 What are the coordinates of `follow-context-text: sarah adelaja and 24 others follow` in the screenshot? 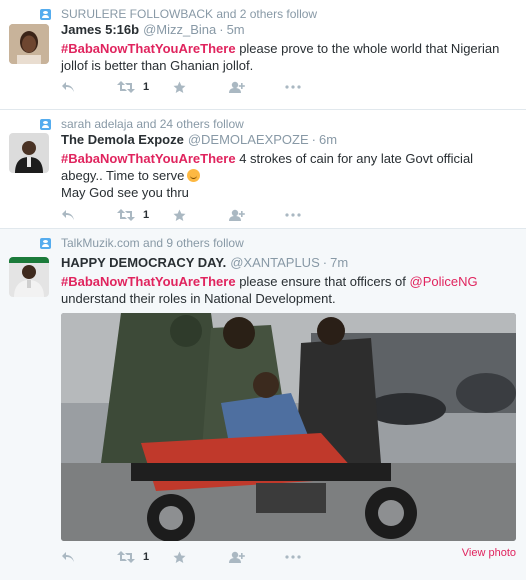 It's located at (152, 124).